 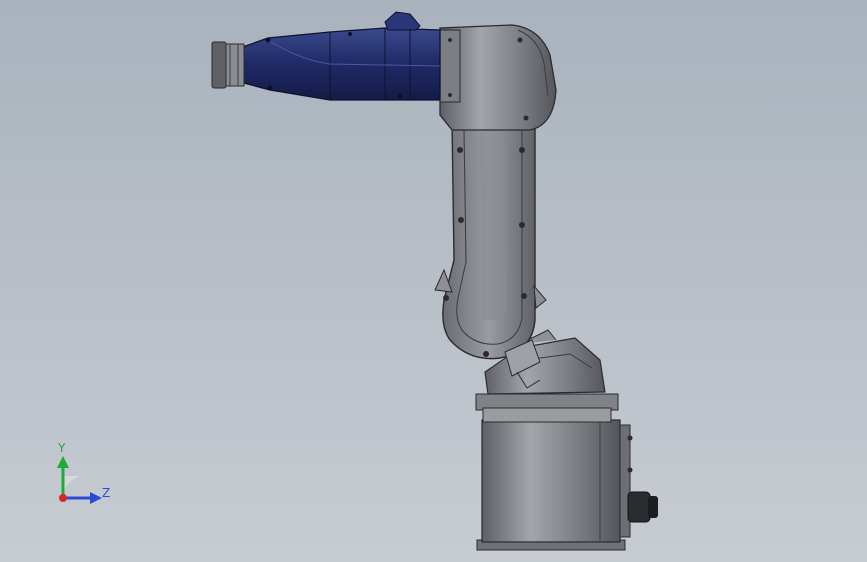 What do you see at coordinates (79, 480) in the screenshot?
I see `triad-axes` at bounding box center [79, 480].